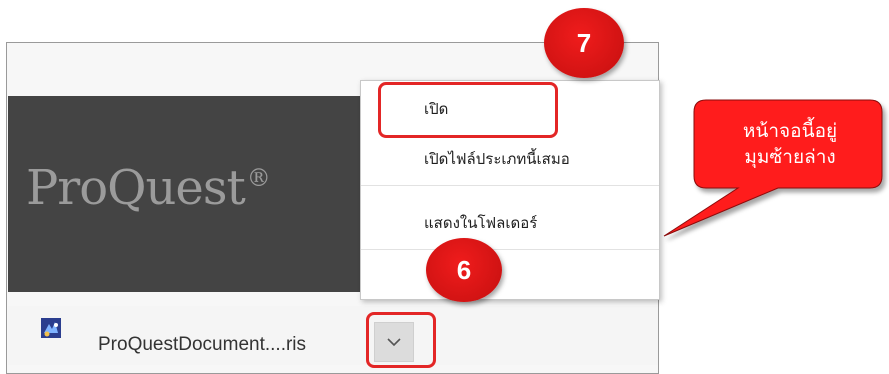 Image resolution: width=889 pixels, height=374 pixels. I want to click on callout-bubble, so click(773, 168).